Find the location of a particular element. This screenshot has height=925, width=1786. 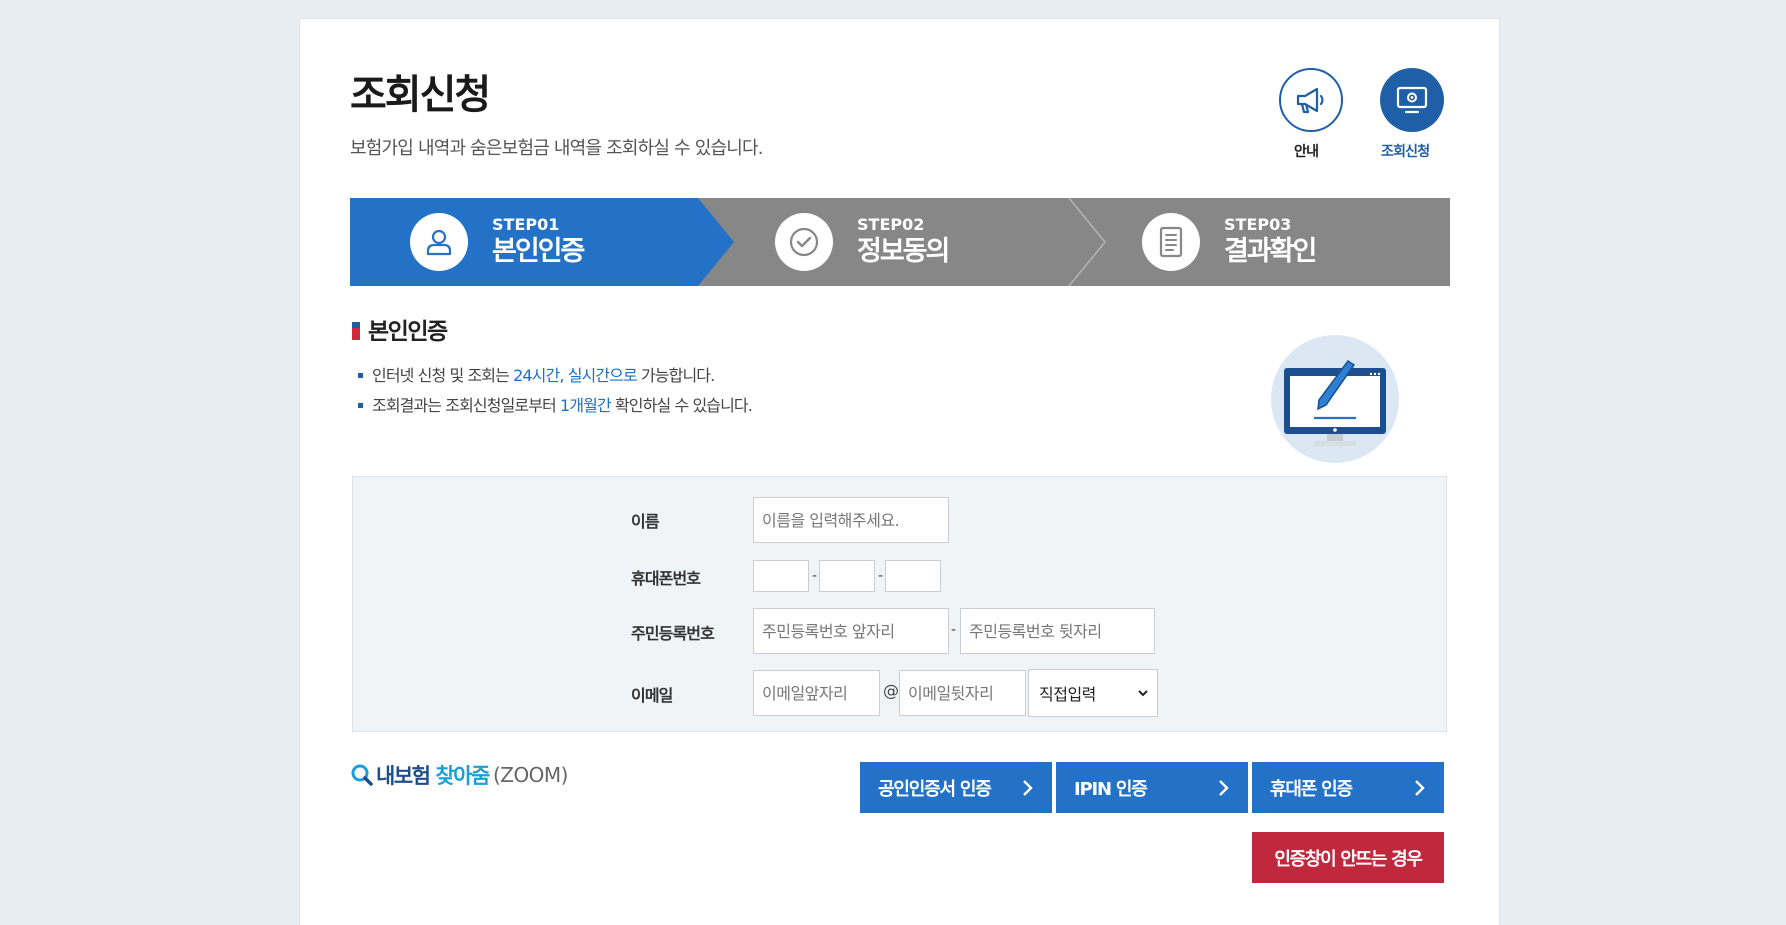

step-name: 본인인증 is located at coordinates (538, 251).